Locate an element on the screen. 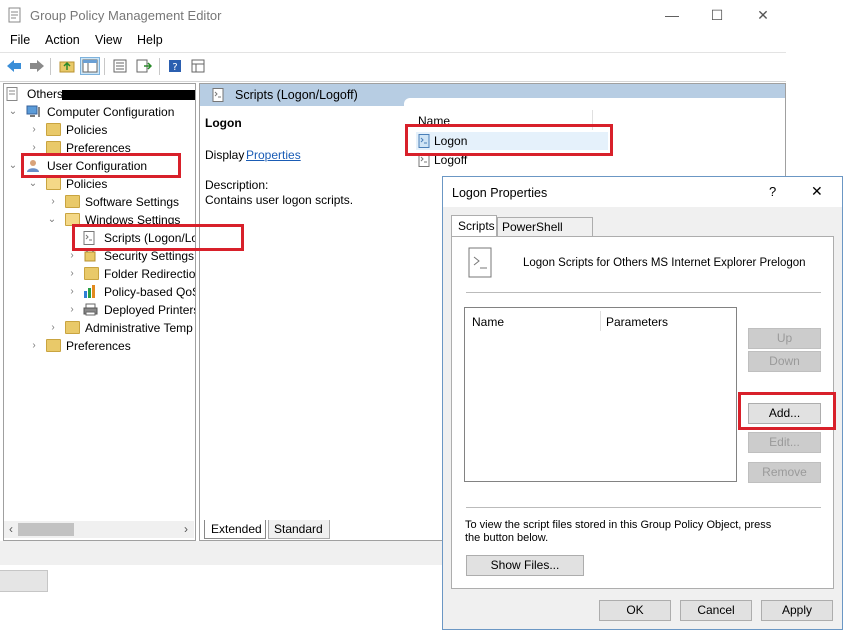 The height and width of the screenshot is (630, 843). info-divider is located at coordinates (643, 507).